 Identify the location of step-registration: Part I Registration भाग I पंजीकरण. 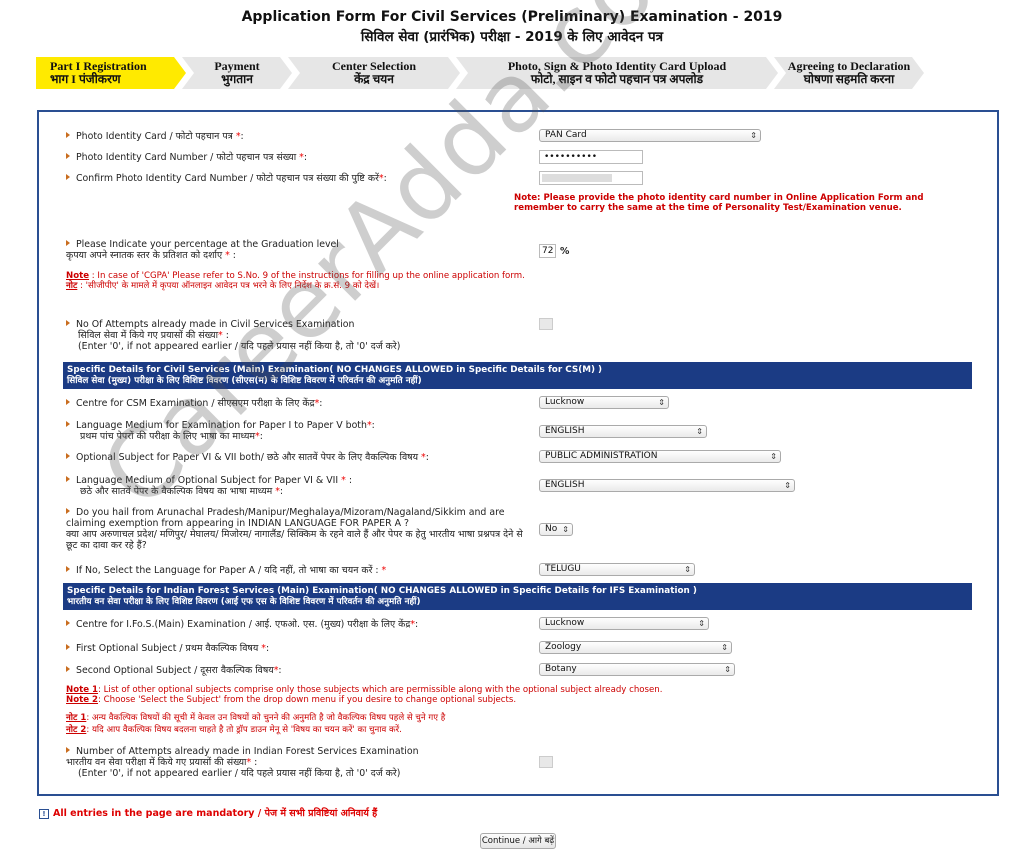
(111, 73).